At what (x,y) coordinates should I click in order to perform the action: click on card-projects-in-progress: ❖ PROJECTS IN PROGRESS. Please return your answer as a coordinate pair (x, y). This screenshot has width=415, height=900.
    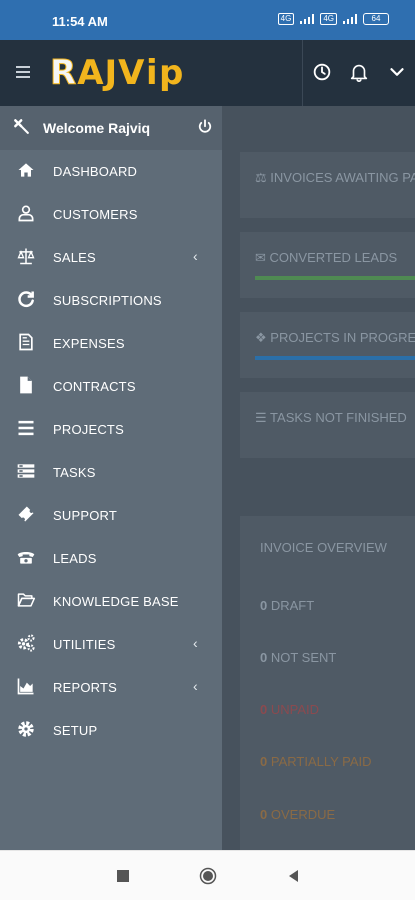
    Looking at the image, I should click on (327, 345).